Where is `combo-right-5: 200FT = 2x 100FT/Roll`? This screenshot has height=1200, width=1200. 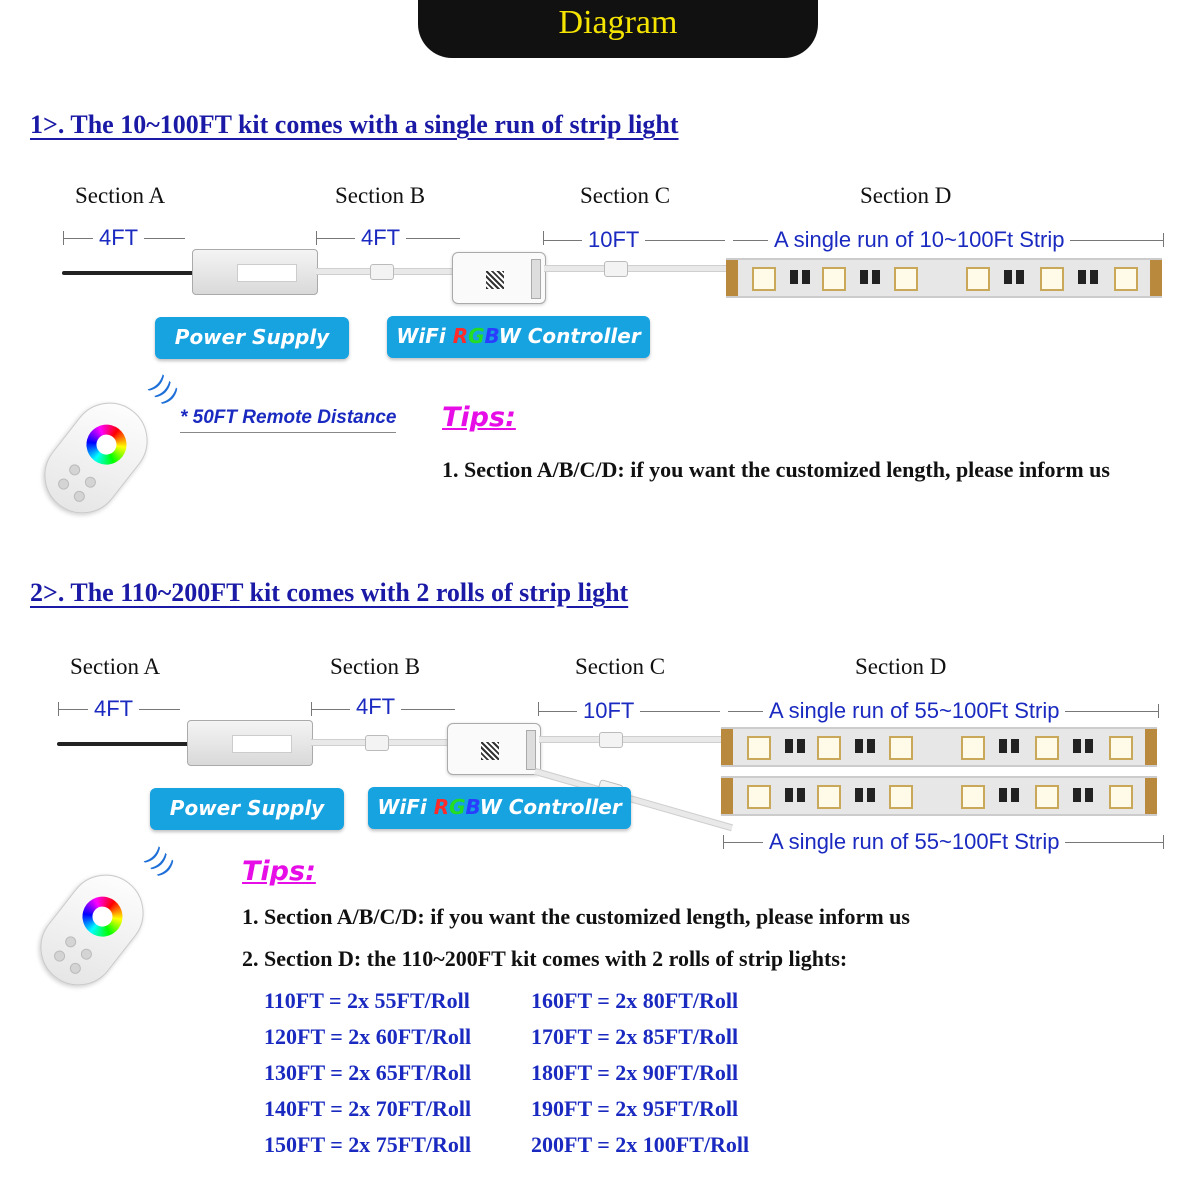
combo-right-5: 200FT = 2x 100FT/Roll is located at coordinates (640, 1144).